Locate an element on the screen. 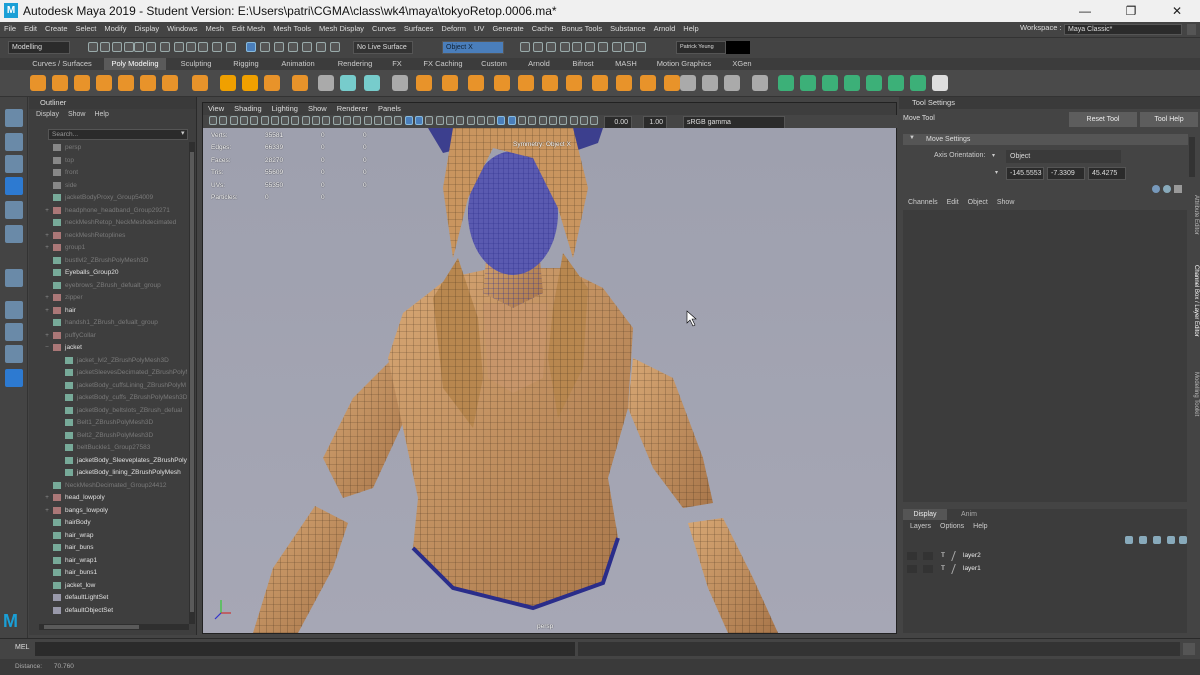  maximize-button: ❐ is located at coordinates (1131, 11).